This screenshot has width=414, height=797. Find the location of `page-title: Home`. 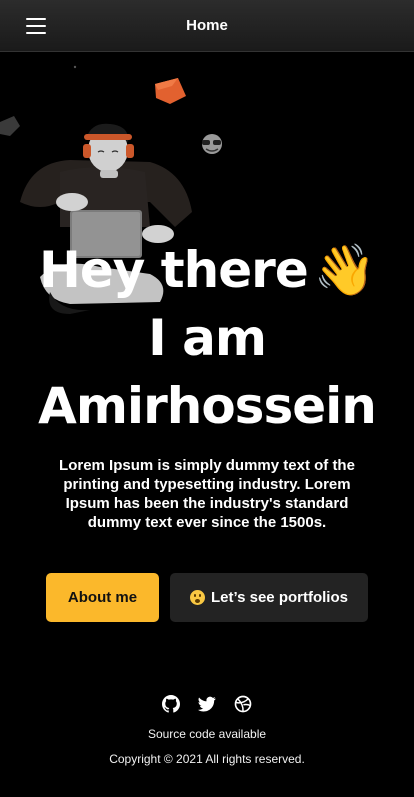

page-title: Home is located at coordinates (207, 25).